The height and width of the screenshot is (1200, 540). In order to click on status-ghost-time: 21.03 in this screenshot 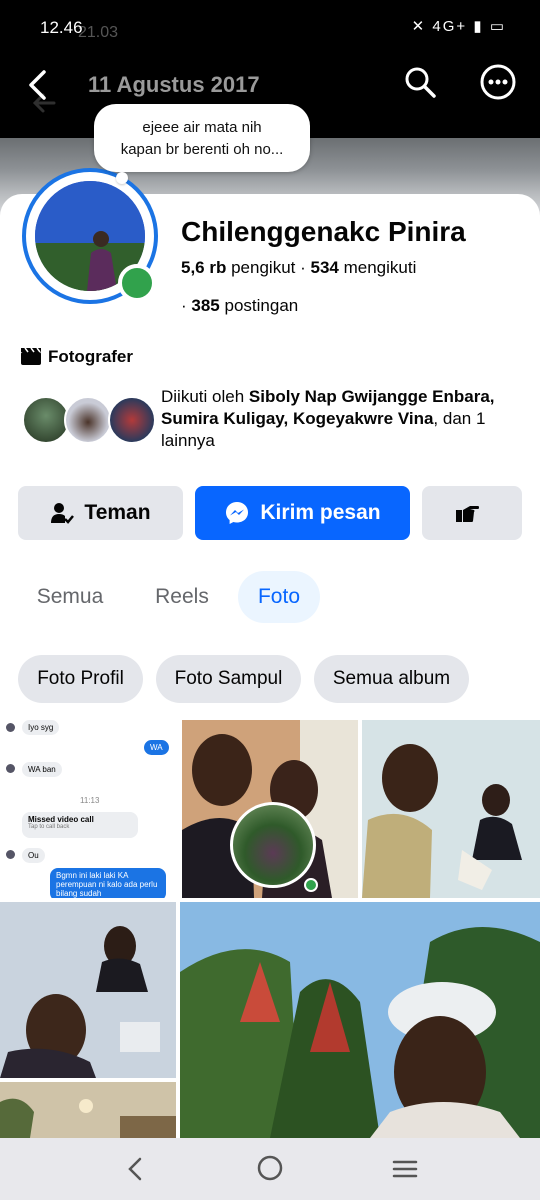, I will do `click(98, 32)`.